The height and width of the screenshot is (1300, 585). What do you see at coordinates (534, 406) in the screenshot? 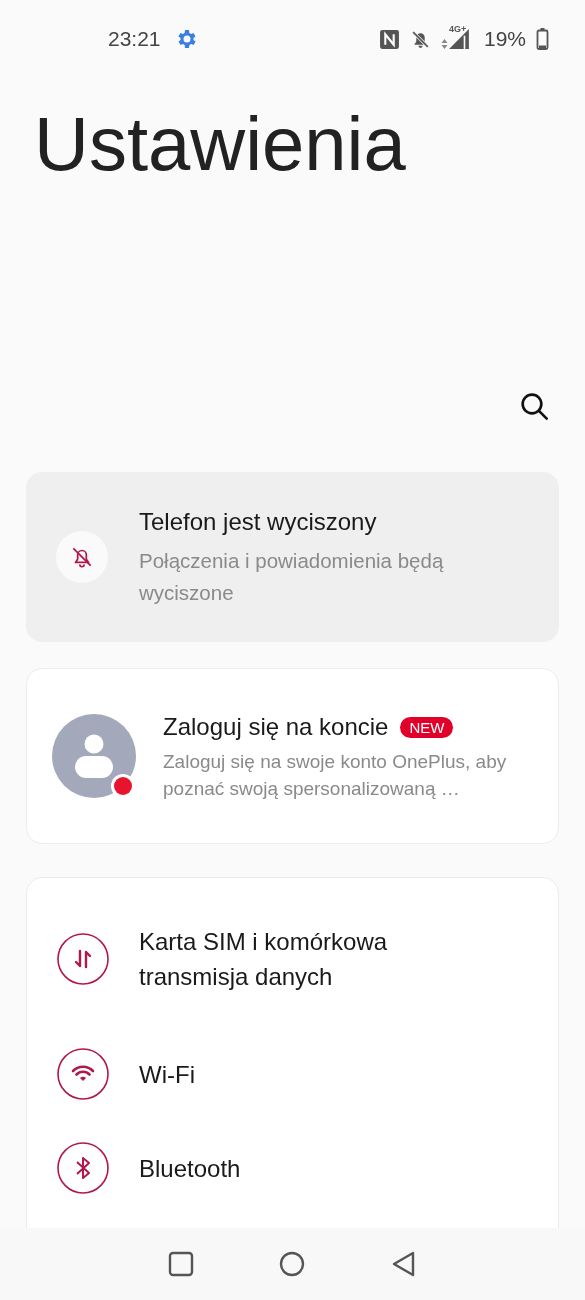
I see `search-icon` at bounding box center [534, 406].